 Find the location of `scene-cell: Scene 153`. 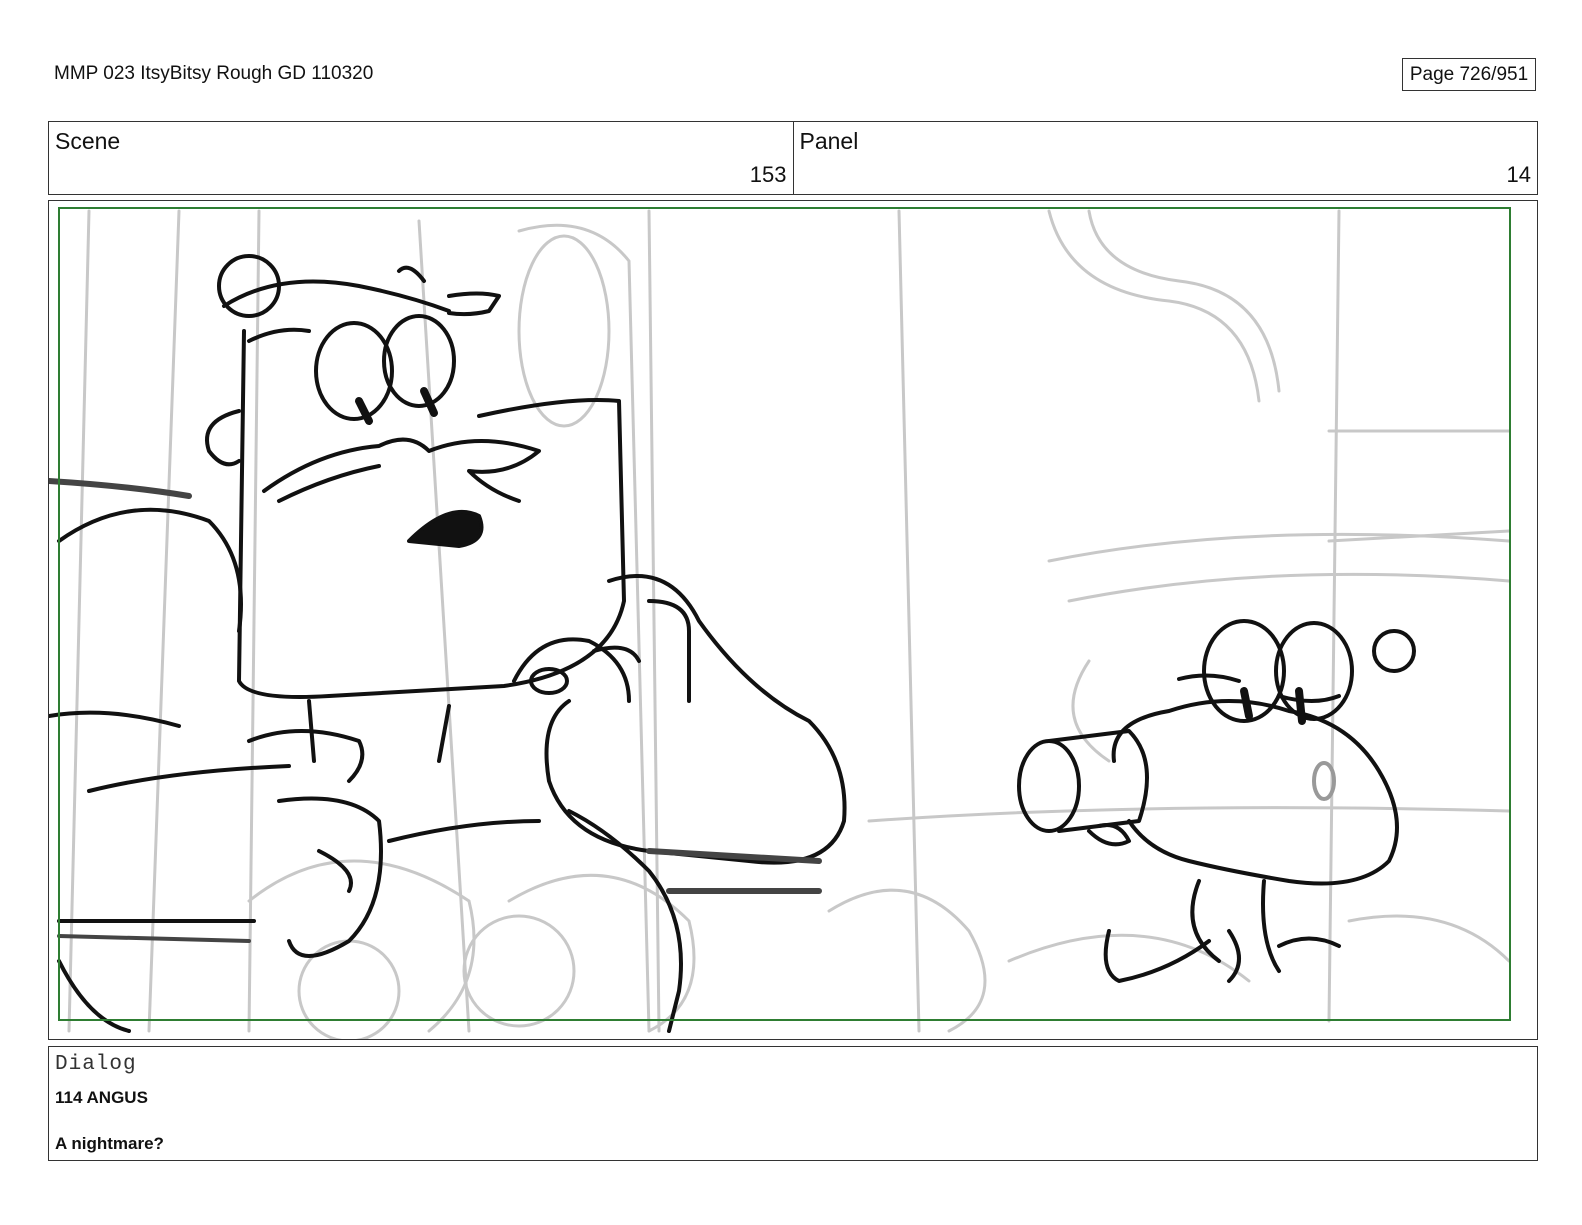

scene-cell: Scene 153 is located at coordinates (421, 158).